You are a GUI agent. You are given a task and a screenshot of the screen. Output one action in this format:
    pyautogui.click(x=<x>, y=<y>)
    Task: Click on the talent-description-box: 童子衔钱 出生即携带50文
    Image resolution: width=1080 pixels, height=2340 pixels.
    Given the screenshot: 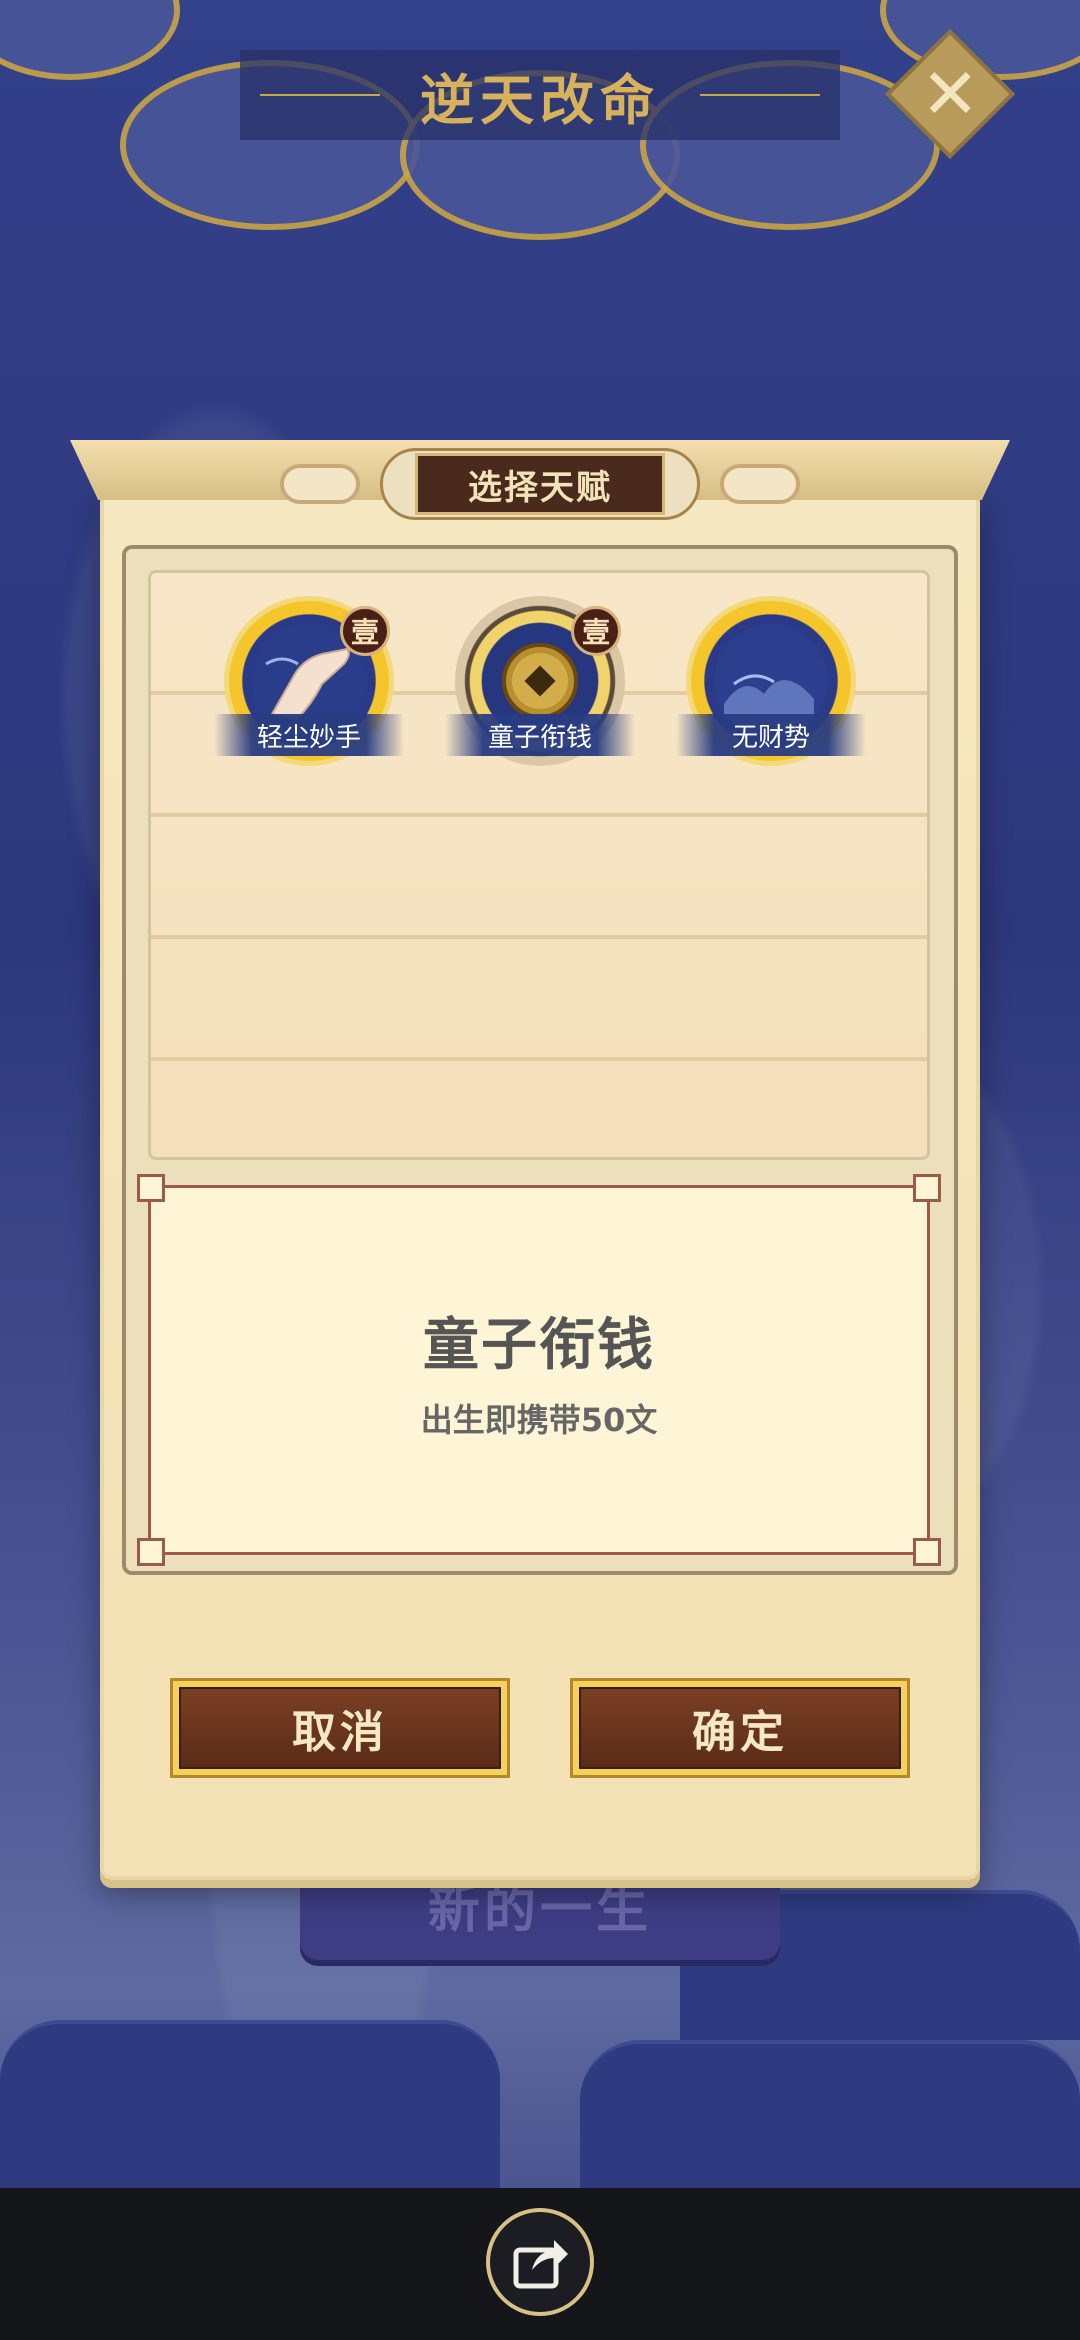 What is the action you would take?
    pyautogui.click(x=539, y=1370)
    